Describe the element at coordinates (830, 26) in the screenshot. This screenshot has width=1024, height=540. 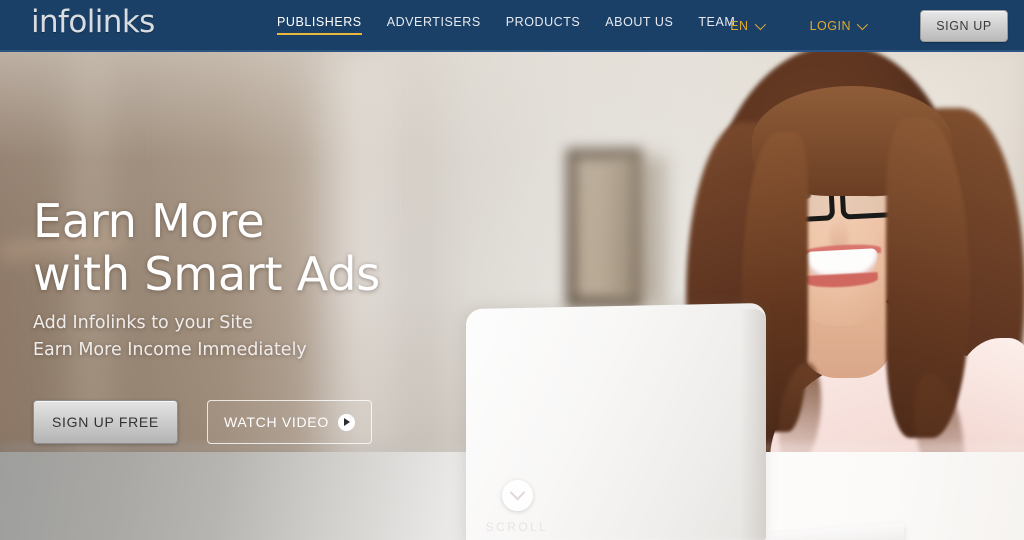
I see `login-menu-label: LOGIN` at that location.